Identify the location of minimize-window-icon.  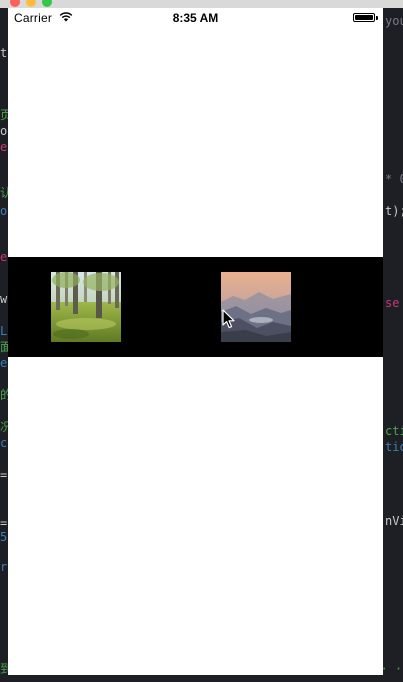
(31, 3).